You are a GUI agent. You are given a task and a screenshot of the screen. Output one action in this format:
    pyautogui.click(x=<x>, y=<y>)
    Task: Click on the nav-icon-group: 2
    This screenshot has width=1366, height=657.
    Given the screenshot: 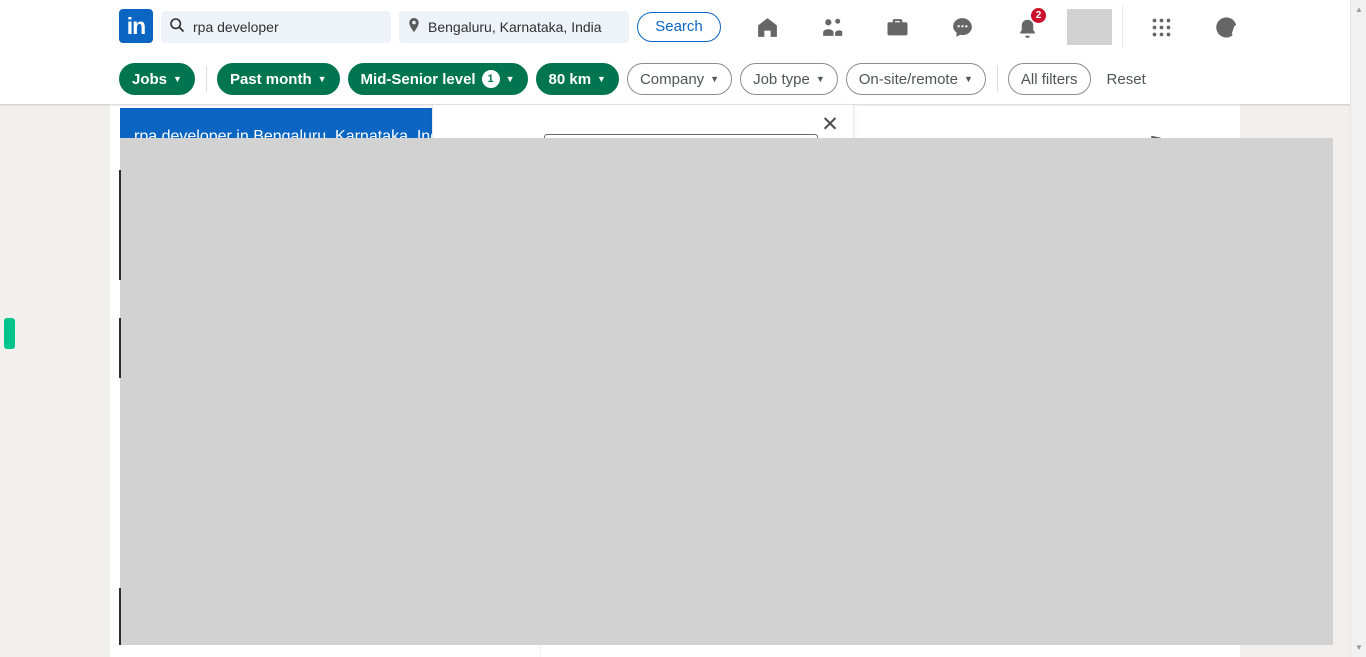 What is the action you would take?
    pyautogui.click(x=997, y=27)
    